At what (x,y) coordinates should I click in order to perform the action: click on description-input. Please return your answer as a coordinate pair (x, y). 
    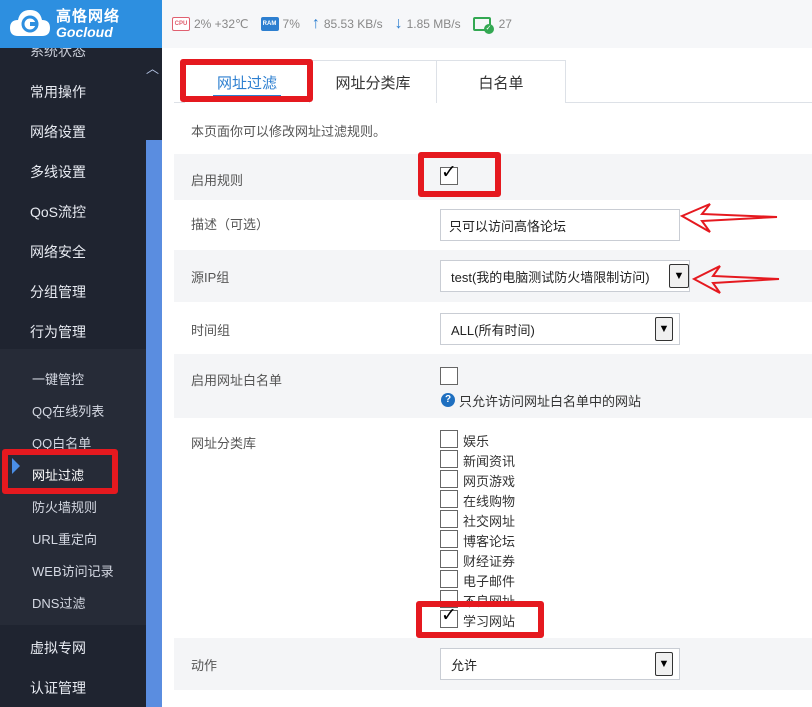
    Looking at the image, I should click on (560, 225).